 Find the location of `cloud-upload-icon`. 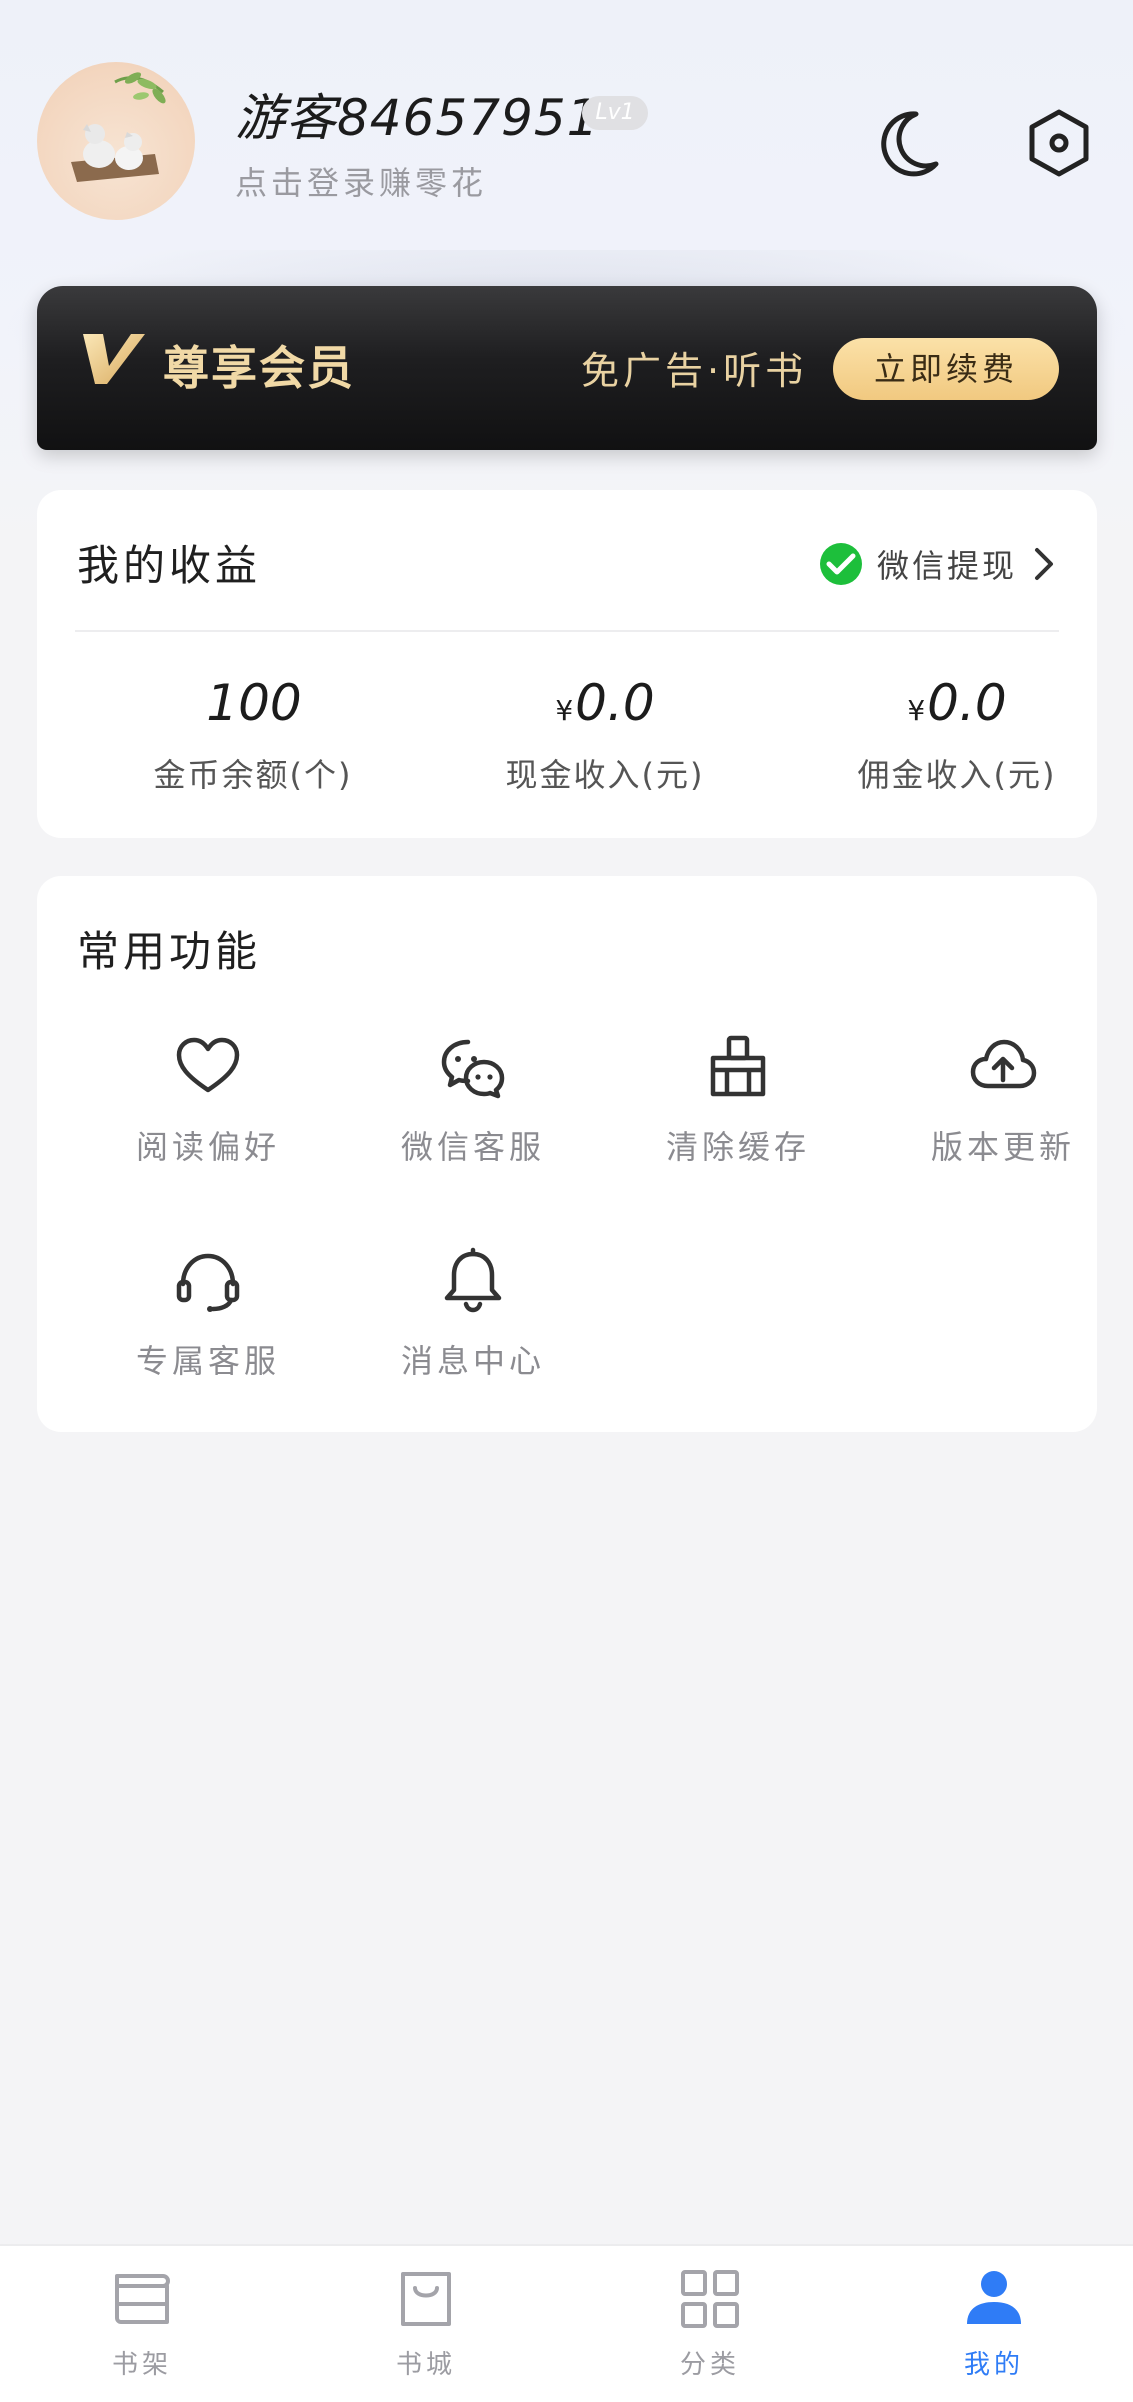

cloud-upload-icon is located at coordinates (1003, 1064).